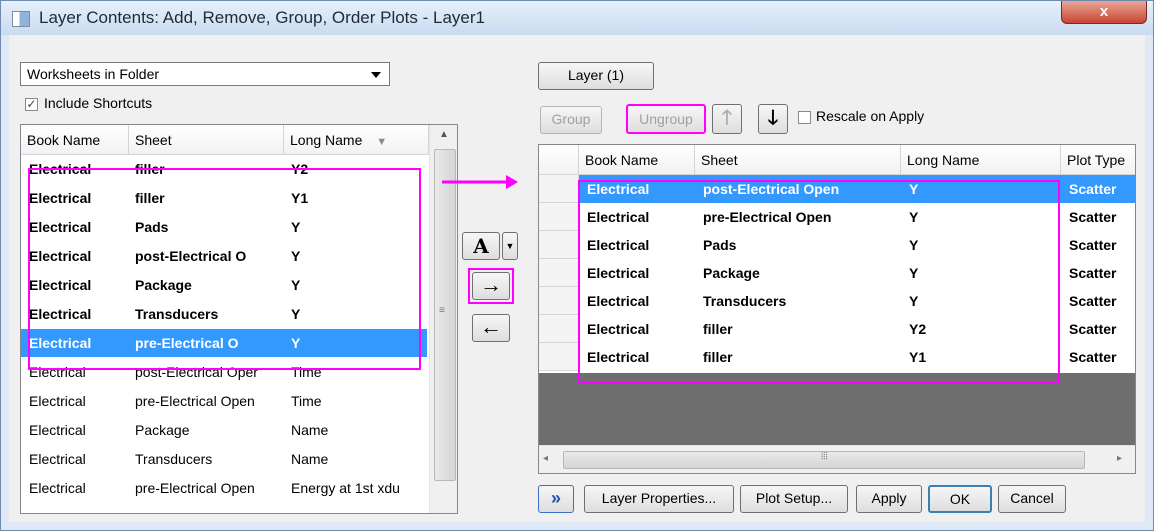  What do you see at coordinates (224, 227) in the screenshot?
I see `list-item: Electrical Pads Y` at bounding box center [224, 227].